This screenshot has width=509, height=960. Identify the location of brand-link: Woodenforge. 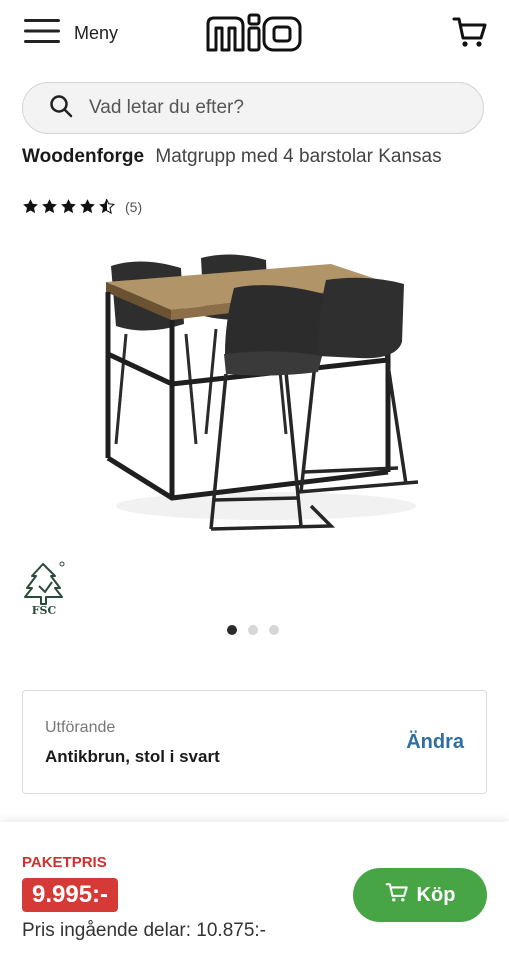
(83, 156).